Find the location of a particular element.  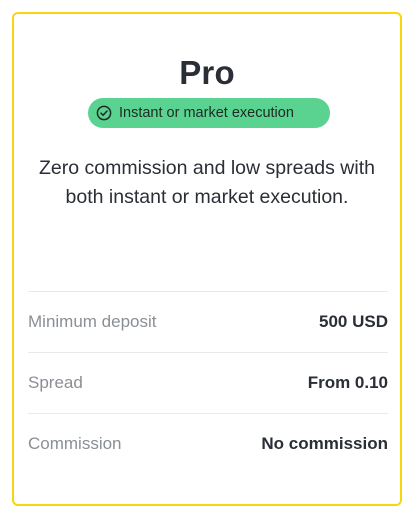

check-circle-icon is located at coordinates (104, 113).